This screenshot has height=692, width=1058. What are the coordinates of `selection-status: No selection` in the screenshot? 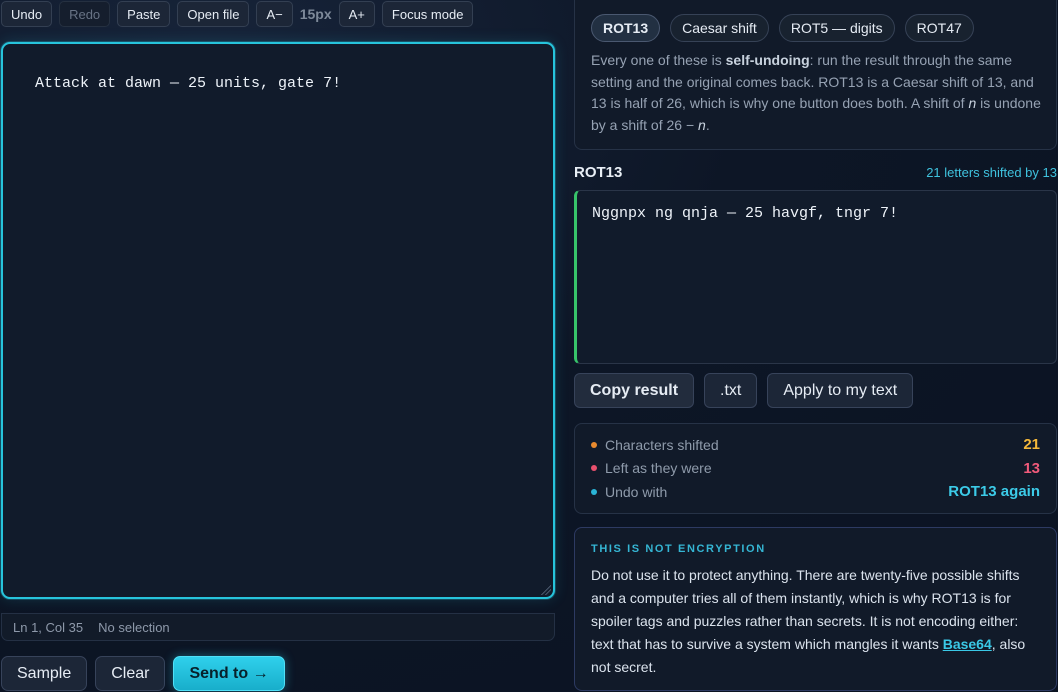 It's located at (134, 627).